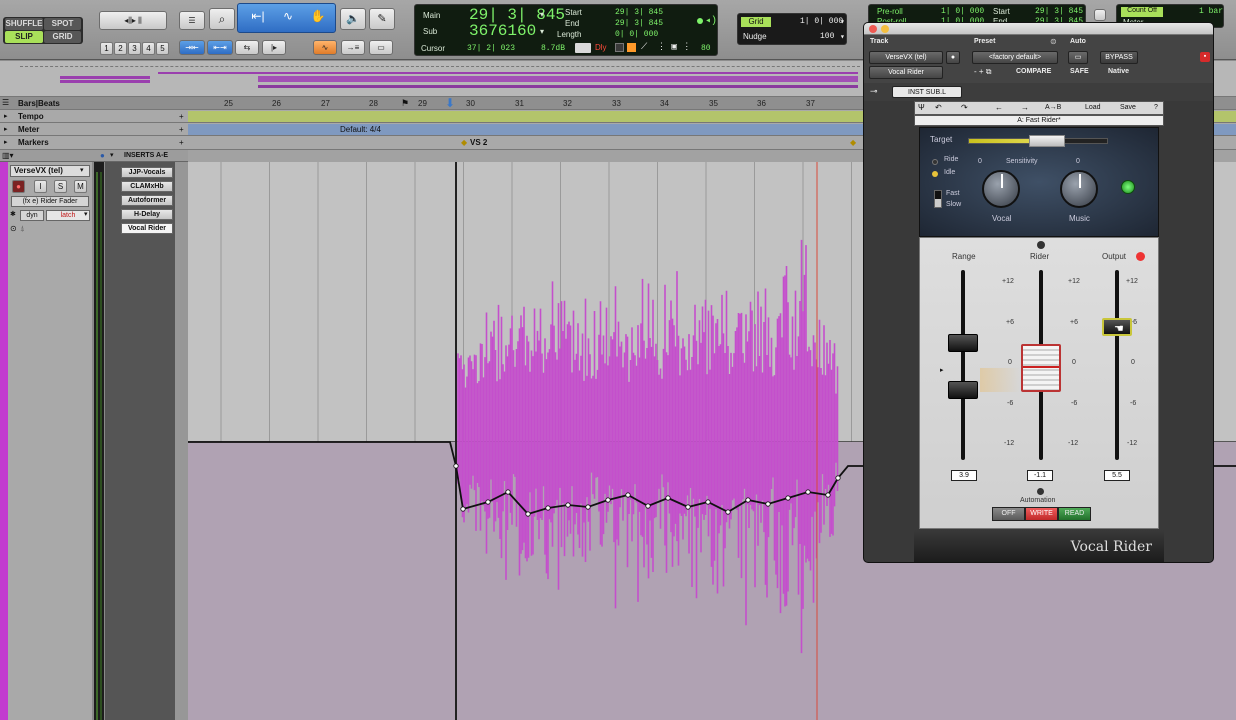  Describe the element at coordinates (192, 20) in the screenshot. I see `zoomer-mode-button: ☰` at that location.